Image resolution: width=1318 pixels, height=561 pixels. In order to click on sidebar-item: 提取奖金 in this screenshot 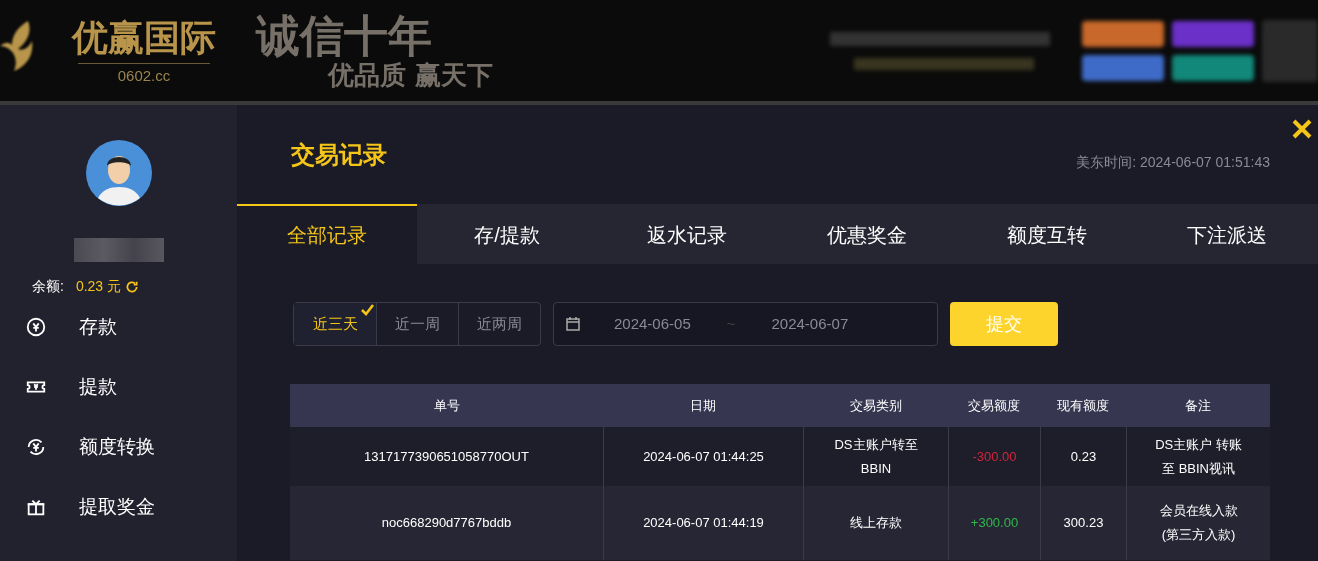, I will do `click(118, 507)`.